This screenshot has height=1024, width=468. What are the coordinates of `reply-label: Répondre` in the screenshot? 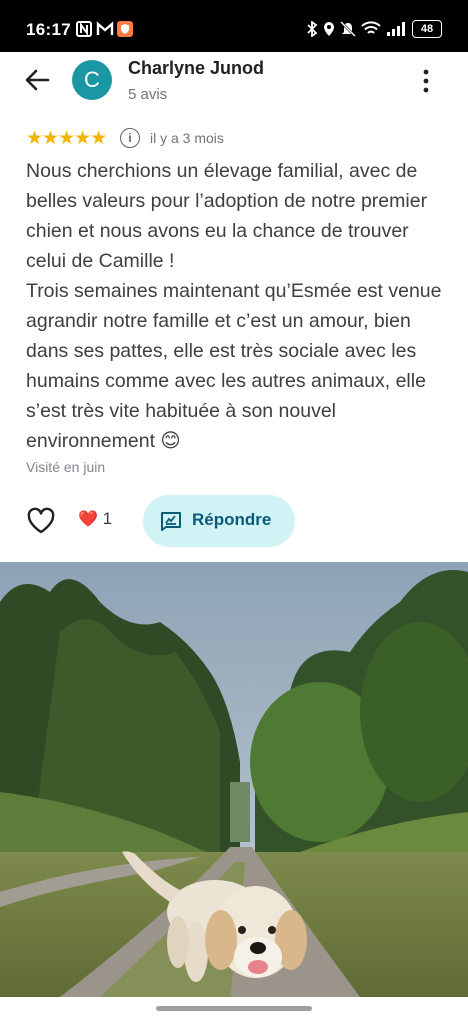 It's located at (232, 519).